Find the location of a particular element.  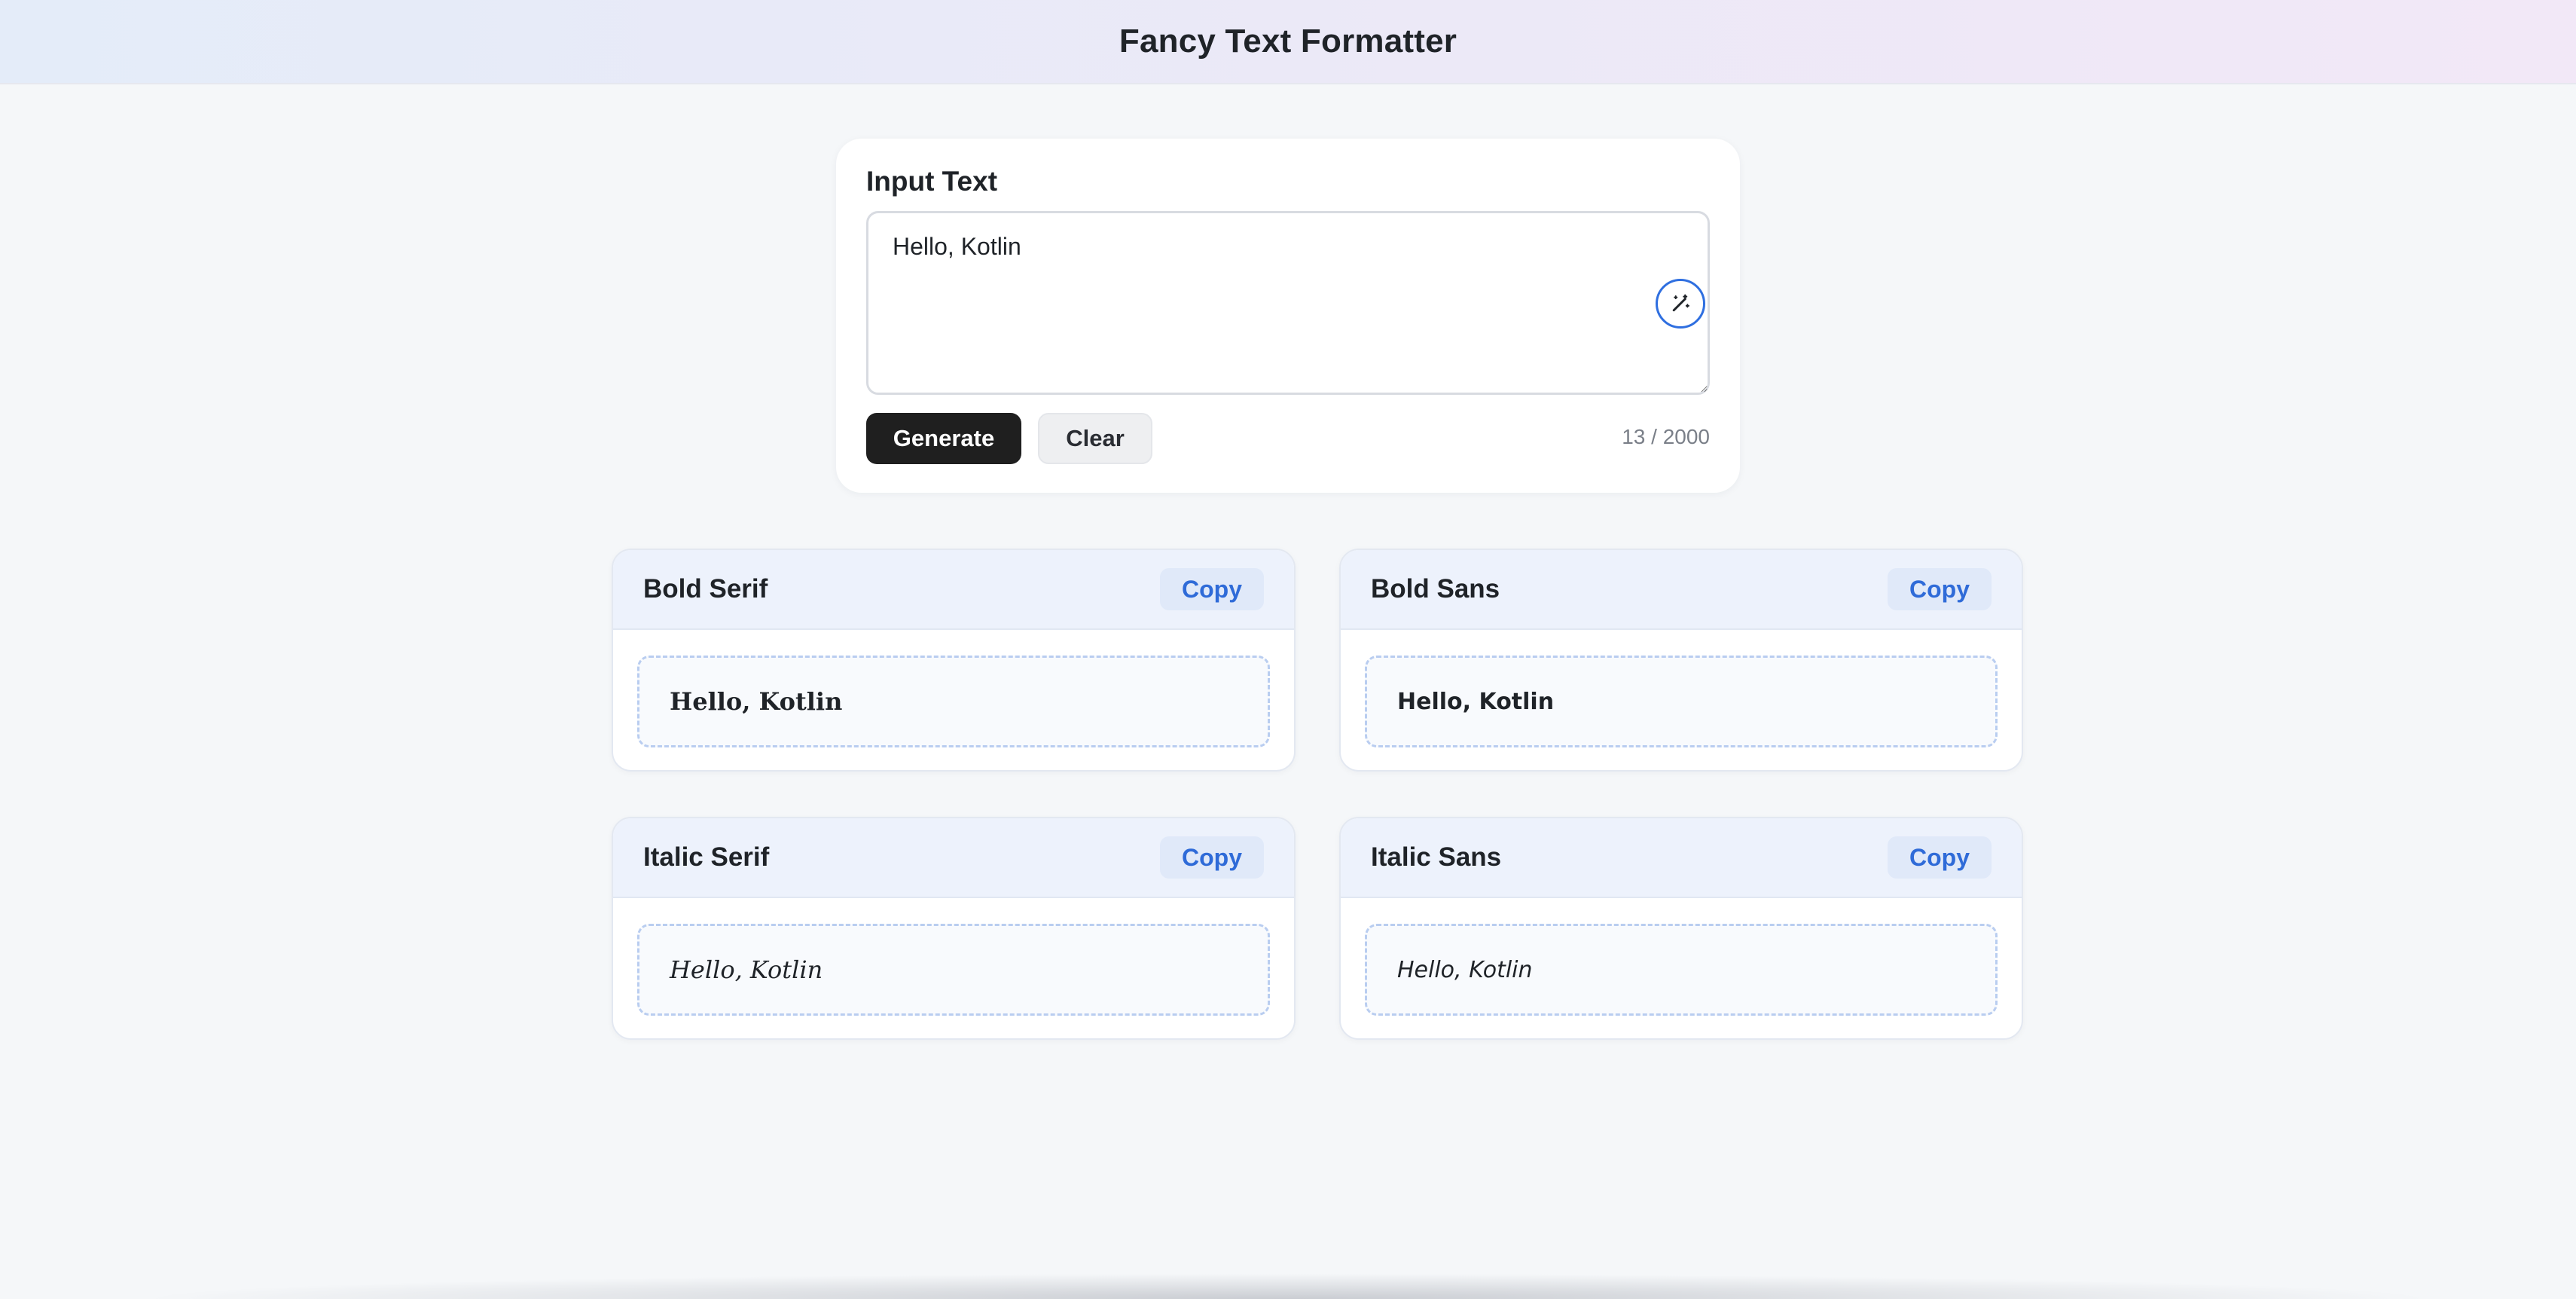

input-textarea is located at coordinates (1288, 303).